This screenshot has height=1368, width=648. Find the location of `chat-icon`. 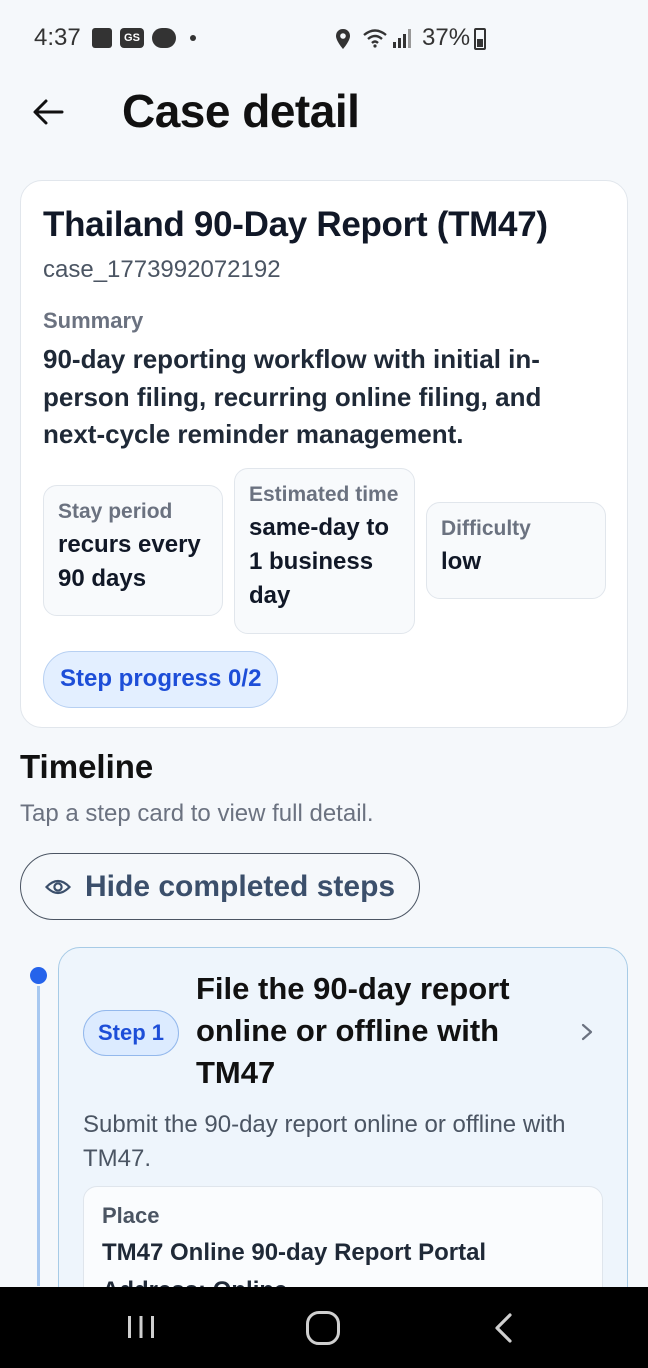

chat-icon is located at coordinates (164, 38).